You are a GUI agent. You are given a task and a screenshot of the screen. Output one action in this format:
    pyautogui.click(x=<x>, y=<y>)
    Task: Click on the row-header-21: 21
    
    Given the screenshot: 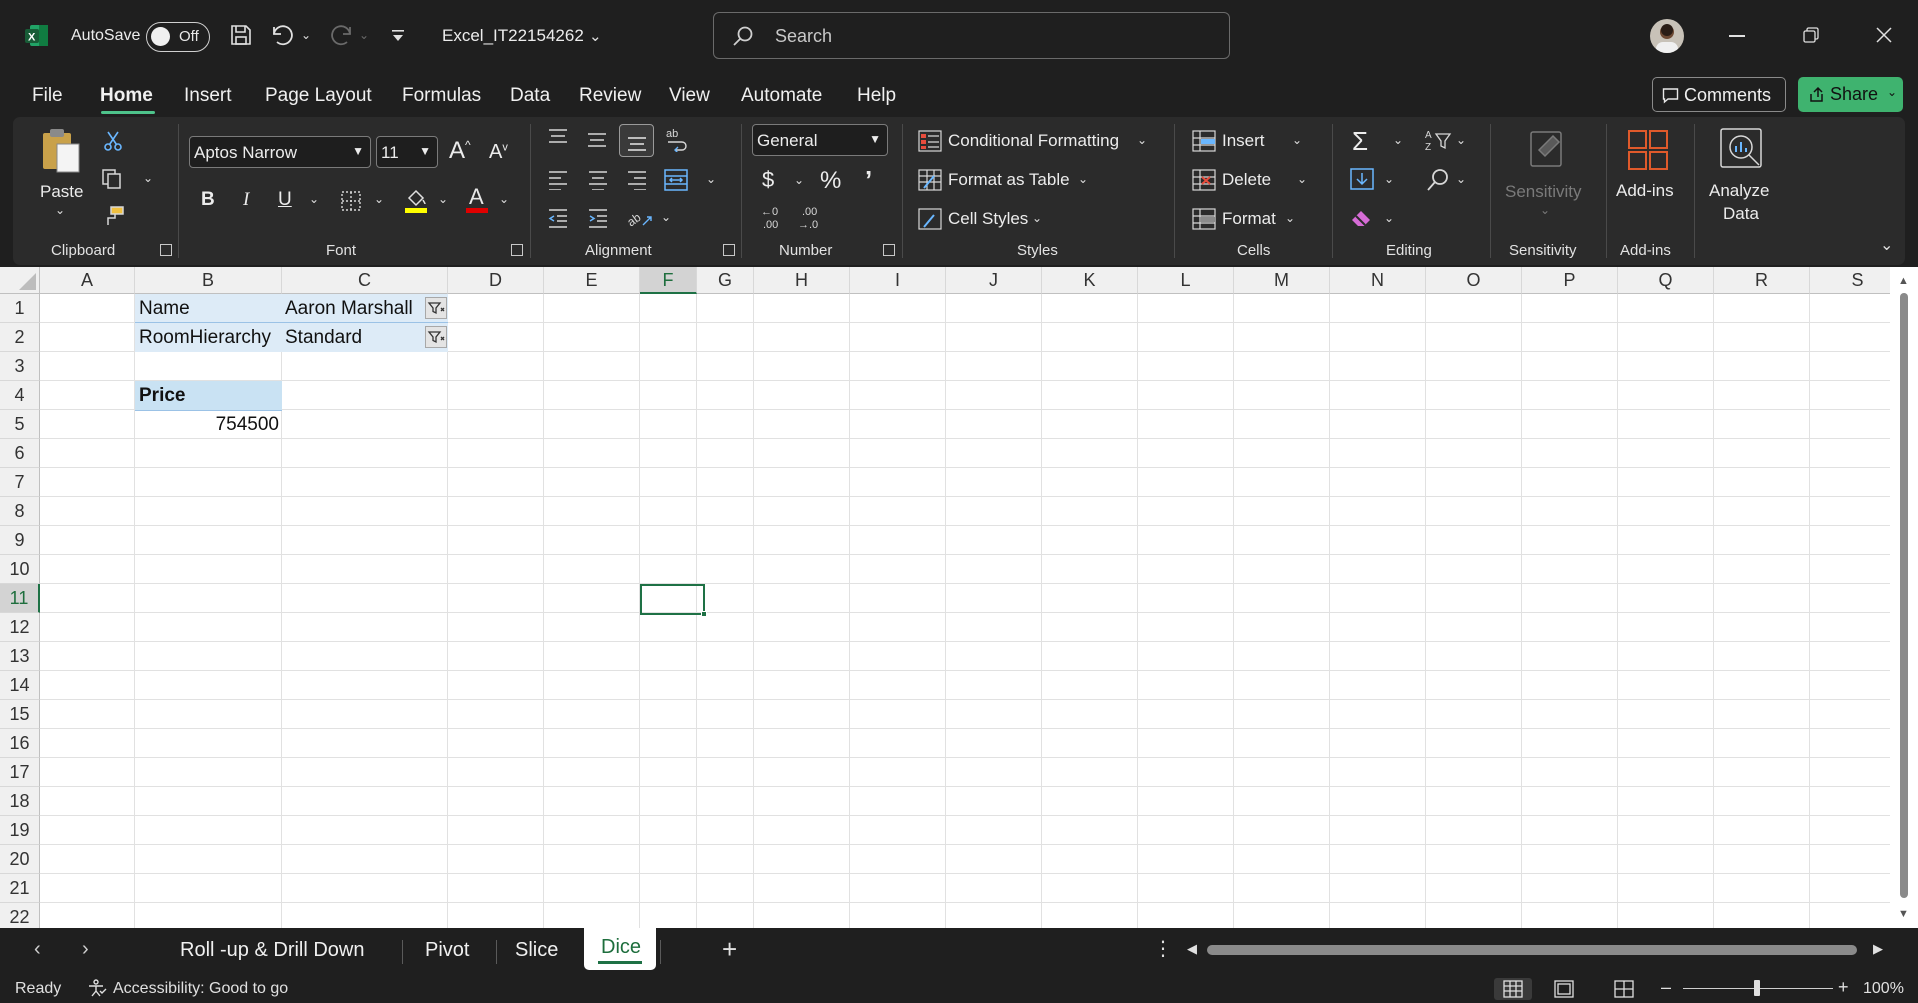 What is the action you would take?
    pyautogui.click(x=20, y=888)
    